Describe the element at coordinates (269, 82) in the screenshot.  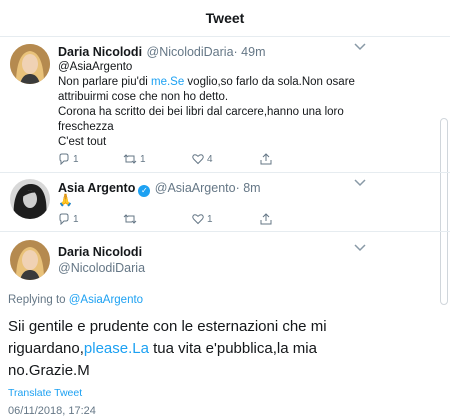
I see `text-segment: voglio,so farlo da sola.Non osare` at that location.